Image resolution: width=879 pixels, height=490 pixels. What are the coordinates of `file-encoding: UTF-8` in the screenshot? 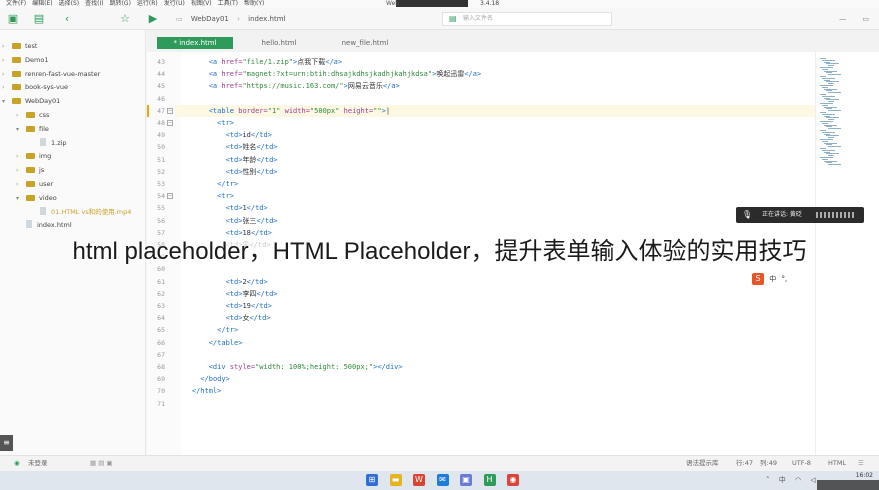 It's located at (801, 463).